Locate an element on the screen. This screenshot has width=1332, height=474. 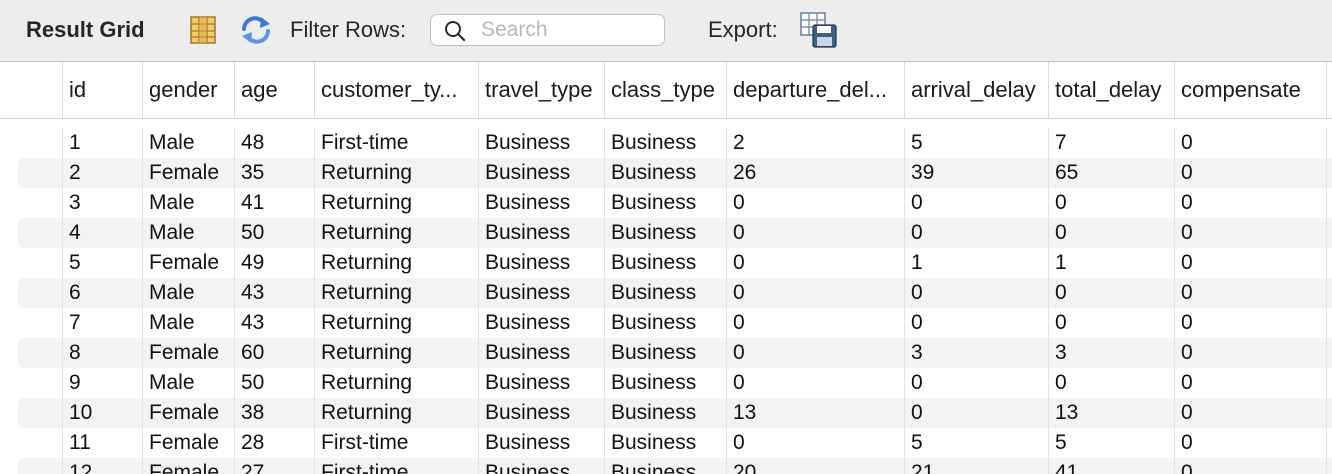
cell-total-delay: 3 is located at coordinates (1111, 353).